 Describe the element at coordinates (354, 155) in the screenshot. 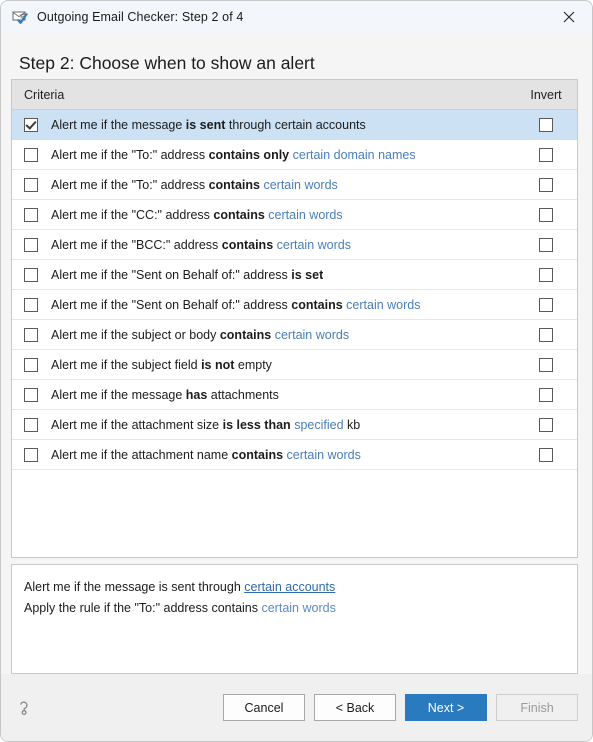

I see `inline-link: certain domain names` at that location.